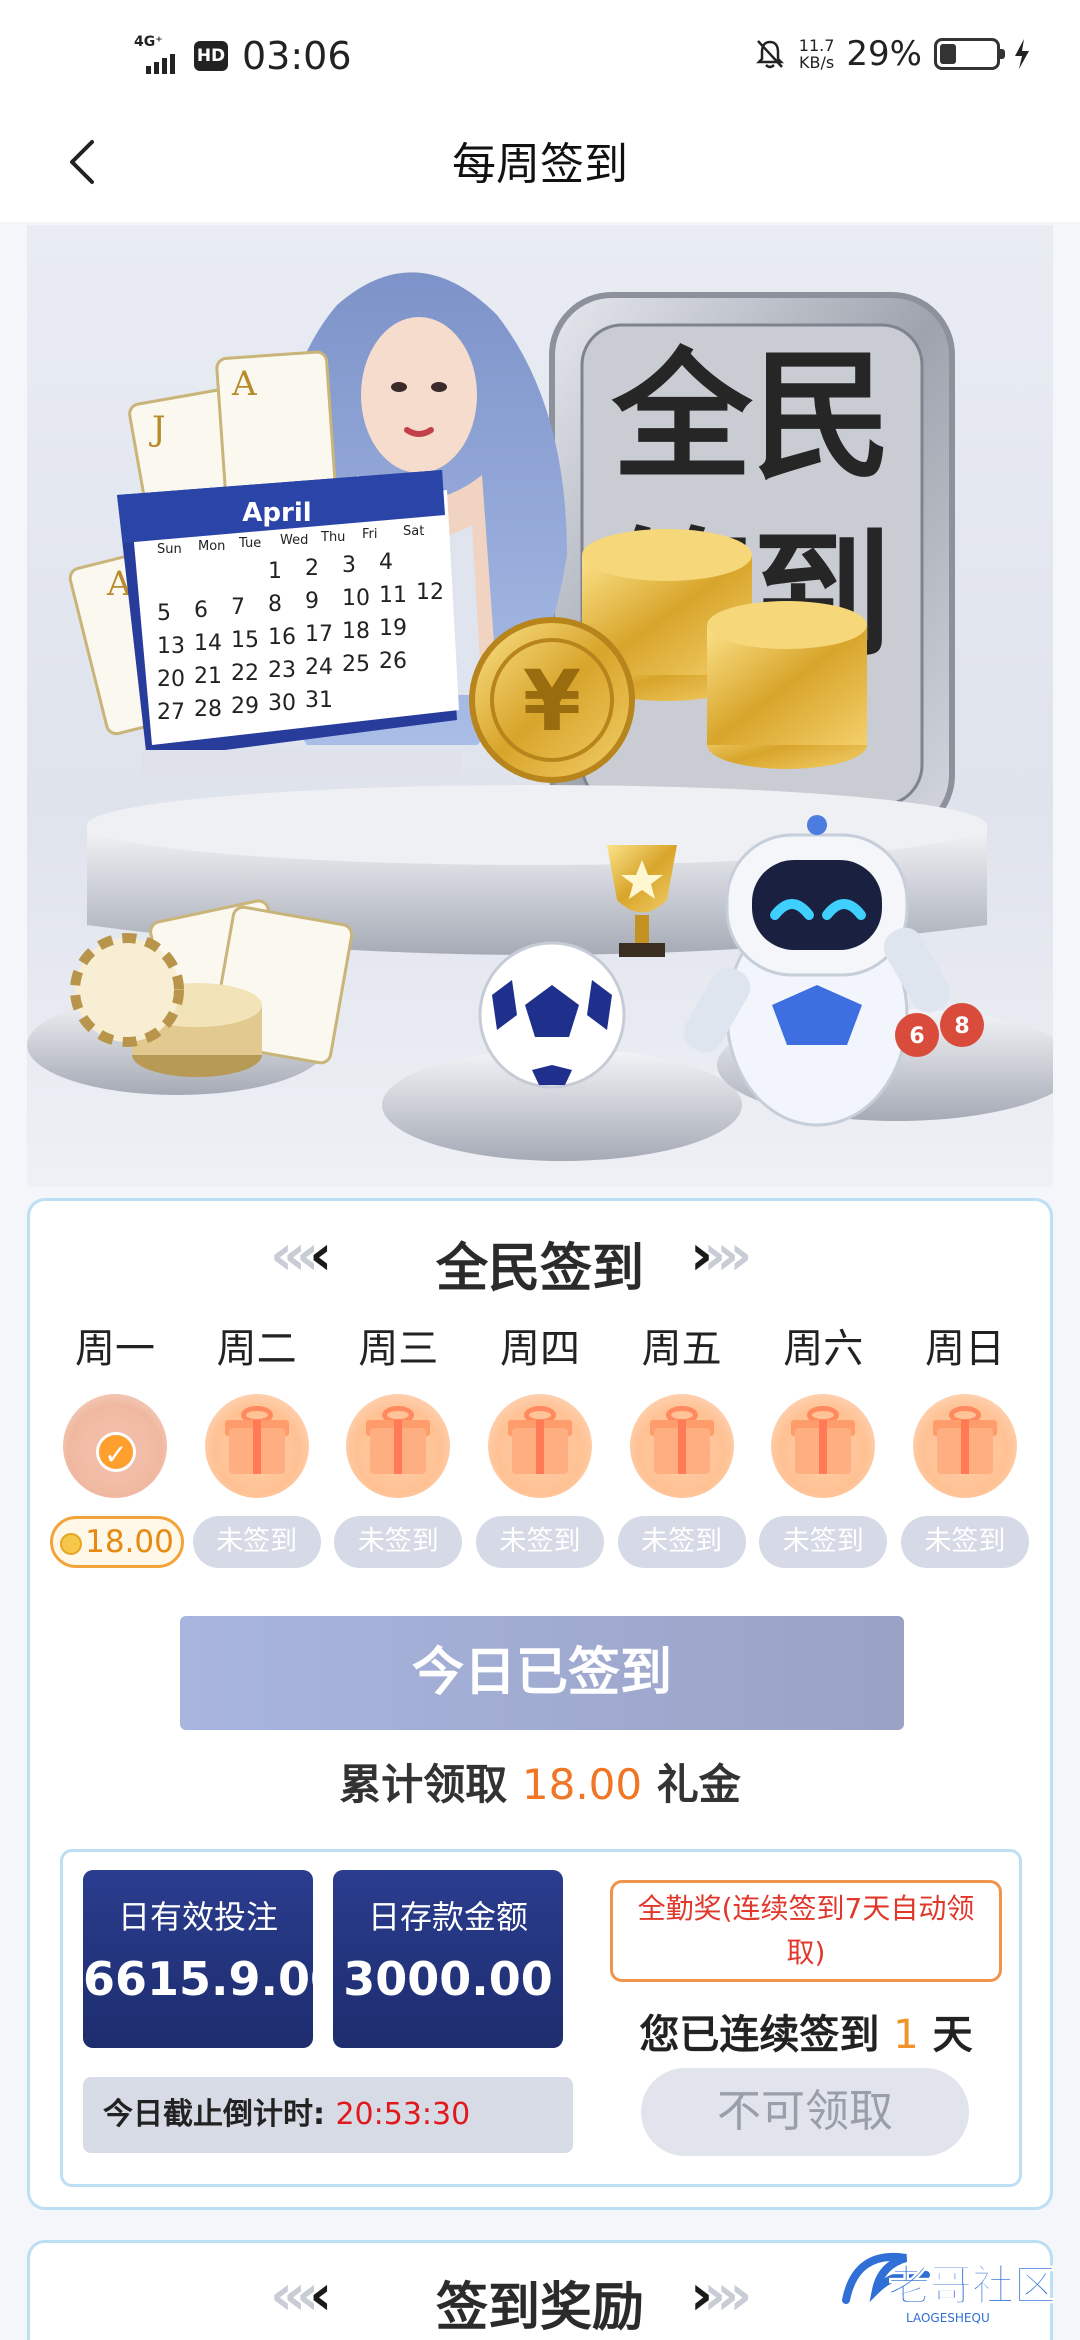 This screenshot has height=2340, width=1080. I want to click on status-bar: 4G⁺ HD 03:06 11.7 KB/s 29%, so click(540, 55).